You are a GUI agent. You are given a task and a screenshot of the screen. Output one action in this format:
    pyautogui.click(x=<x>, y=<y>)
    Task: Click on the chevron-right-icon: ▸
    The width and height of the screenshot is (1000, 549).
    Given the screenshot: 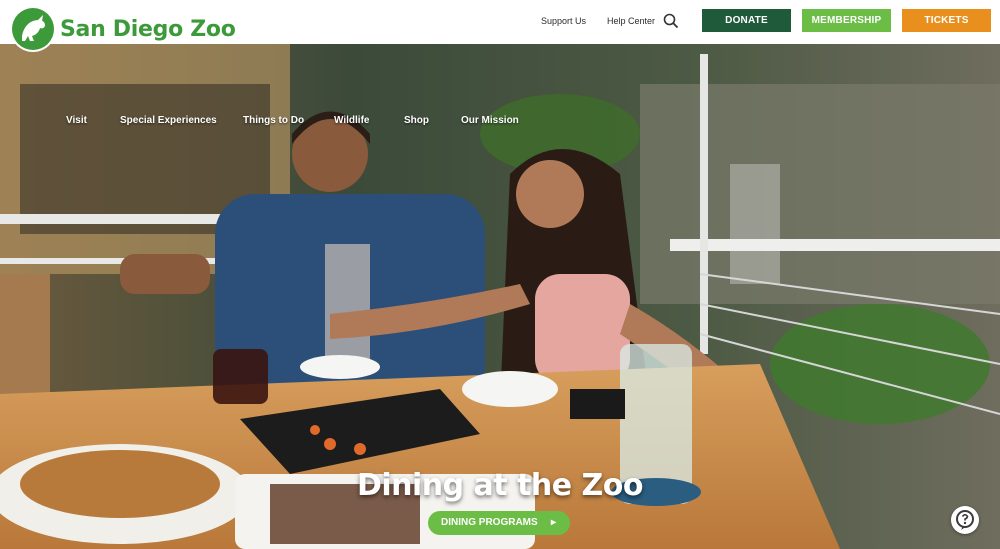 What is the action you would take?
    pyautogui.click(x=553, y=522)
    